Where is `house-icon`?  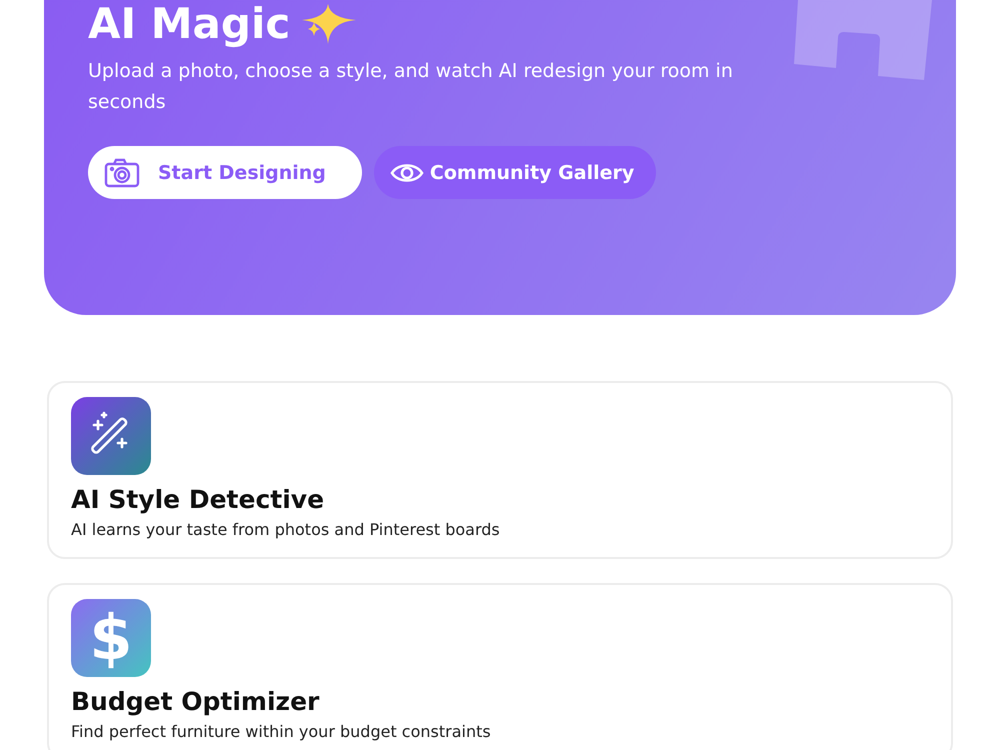 house-icon is located at coordinates (863, 41).